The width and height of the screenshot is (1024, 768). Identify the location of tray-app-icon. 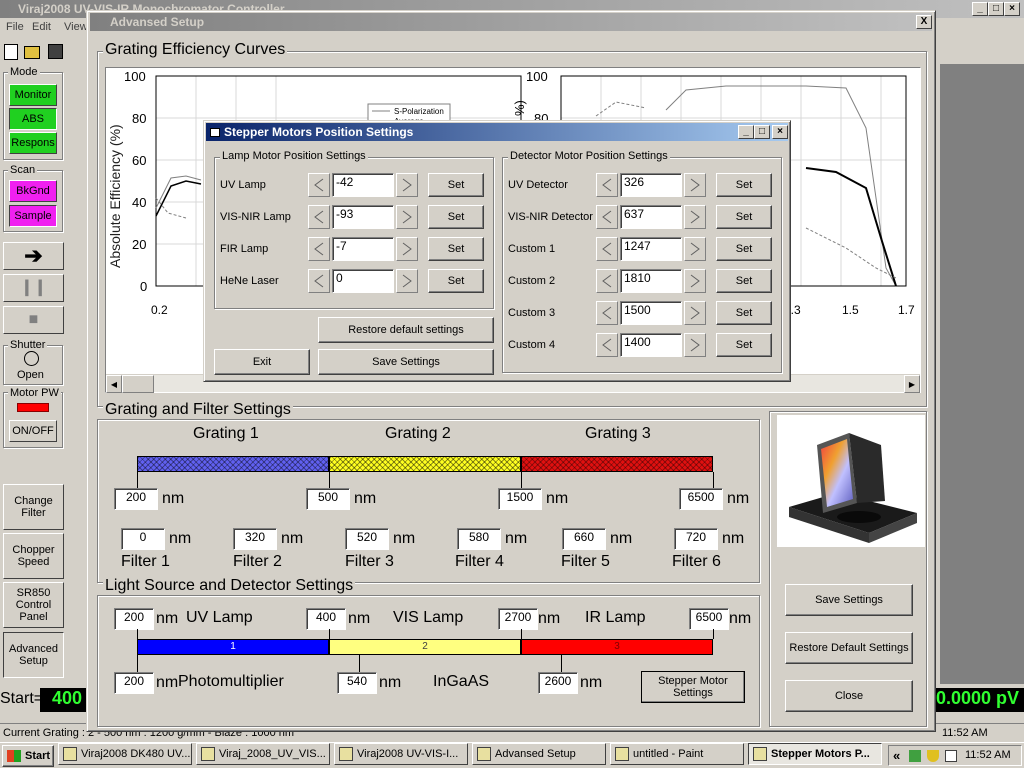
(951, 756).